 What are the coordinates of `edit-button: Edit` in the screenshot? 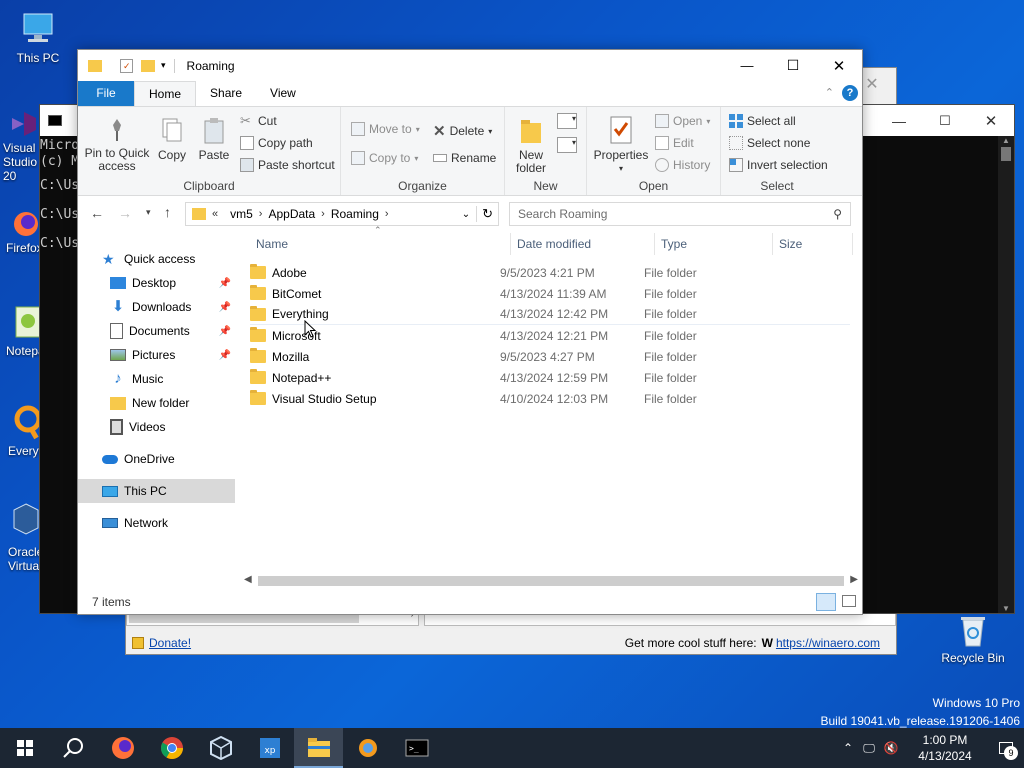 It's located at (674, 143).